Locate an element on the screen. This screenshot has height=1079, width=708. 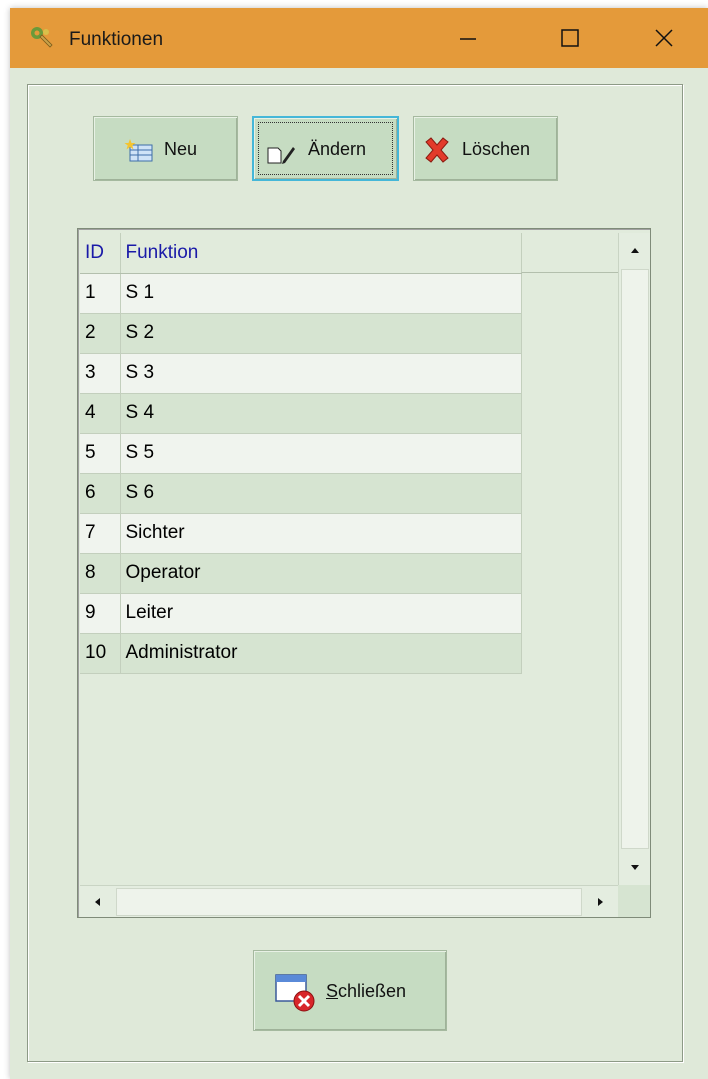
table-row: 10 Administrator is located at coordinates (301, 653).